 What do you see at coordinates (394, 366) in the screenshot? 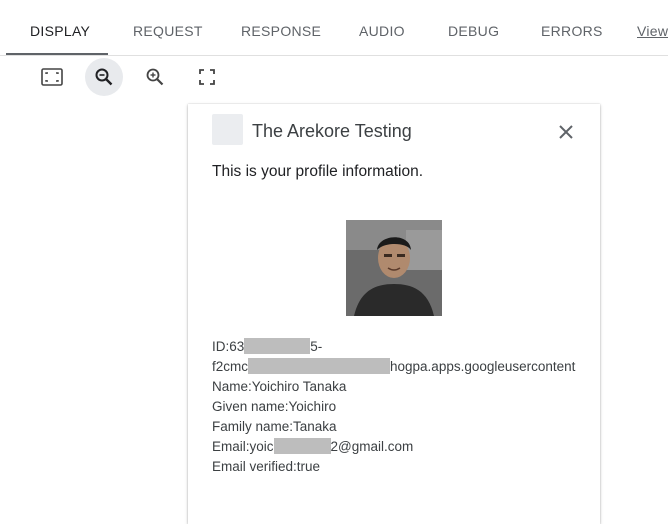
I see `profile-id-line2: f2cmc hogpa.apps.googleusercontent` at bounding box center [394, 366].